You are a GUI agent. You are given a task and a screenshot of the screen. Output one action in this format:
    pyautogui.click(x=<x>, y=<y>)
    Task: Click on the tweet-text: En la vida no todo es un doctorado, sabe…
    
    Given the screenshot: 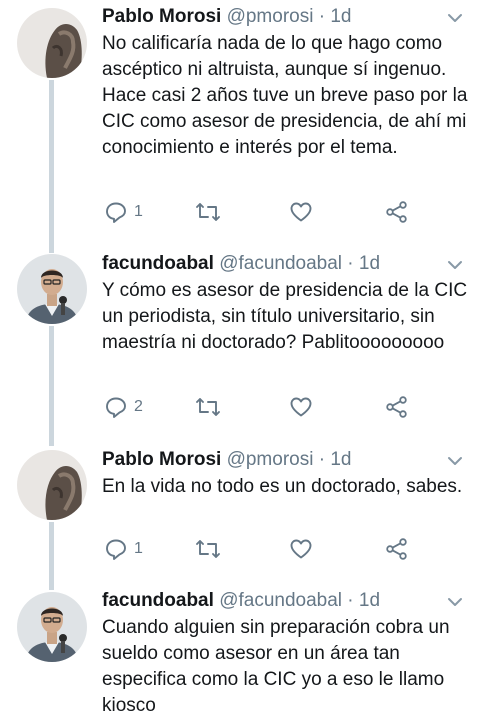 What is the action you would take?
    pyautogui.click(x=282, y=486)
    